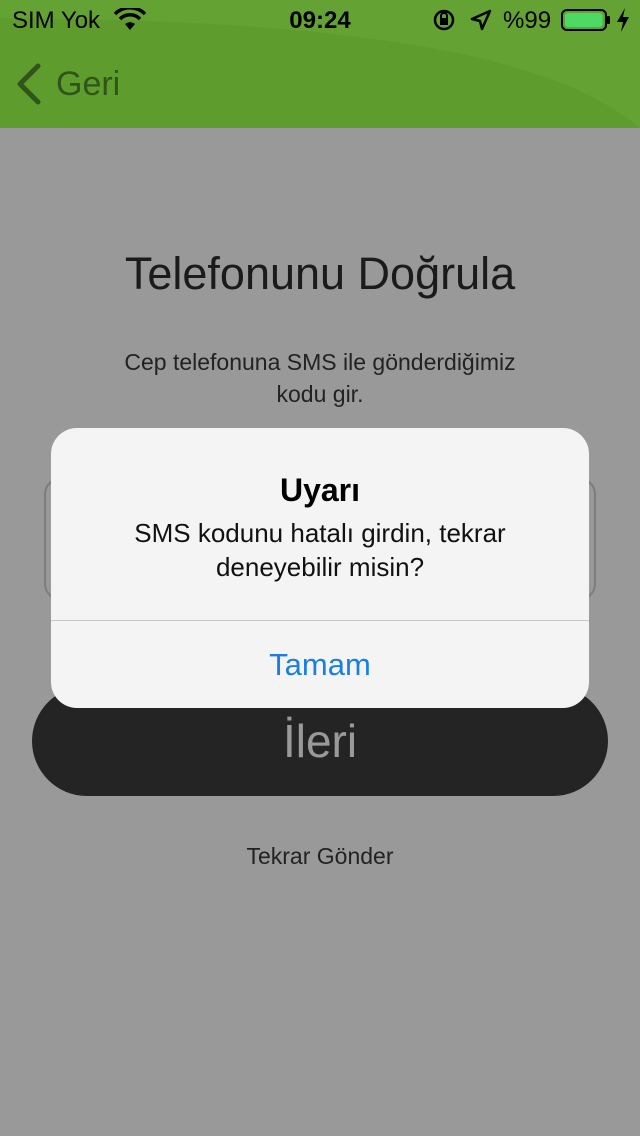 The image size is (640, 1136). What do you see at coordinates (481, 20) in the screenshot?
I see `location-arrow-icon` at bounding box center [481, 20].